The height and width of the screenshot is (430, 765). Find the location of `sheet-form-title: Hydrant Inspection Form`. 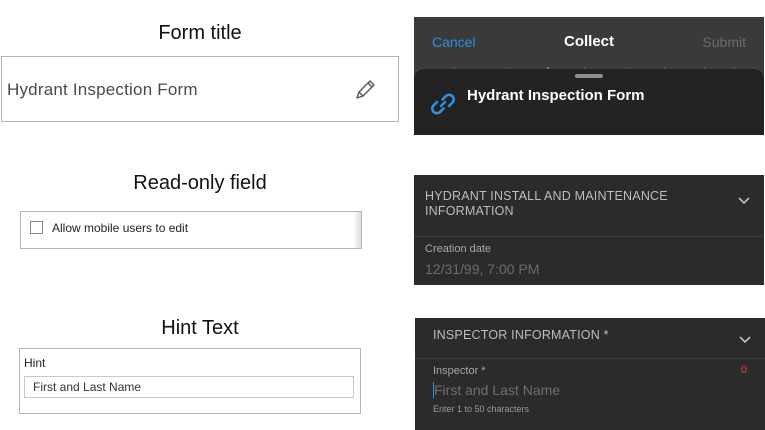

sheet-form-title: Hydrant Inspection Form is located at coordinates (556, 95).